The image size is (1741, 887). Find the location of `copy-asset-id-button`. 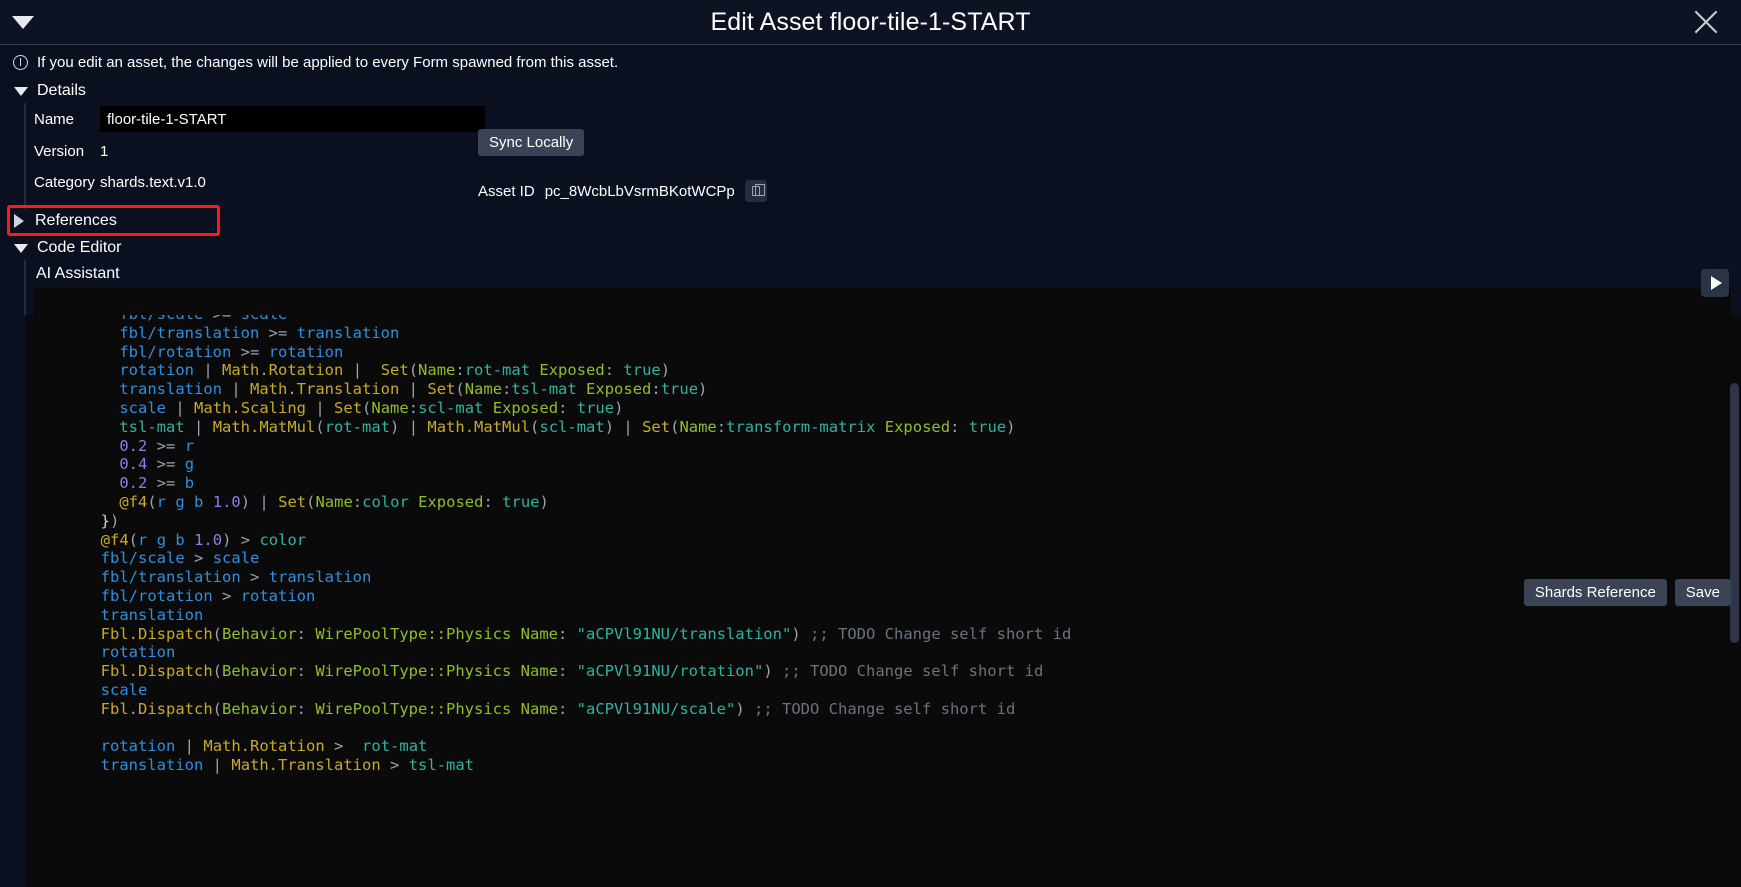

copy-asset-id-button is located at coordinates (755, 191).